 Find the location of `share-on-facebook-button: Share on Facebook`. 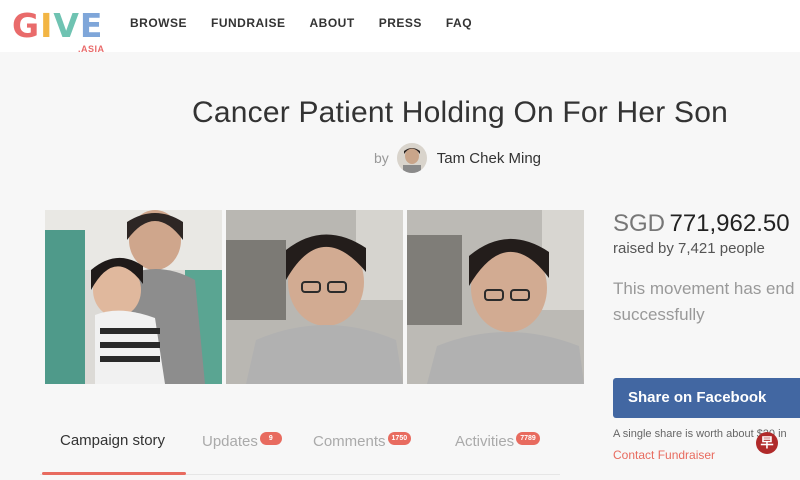

share-on-facebook-button: Share on Facebook is located at coordinates (706, 398).